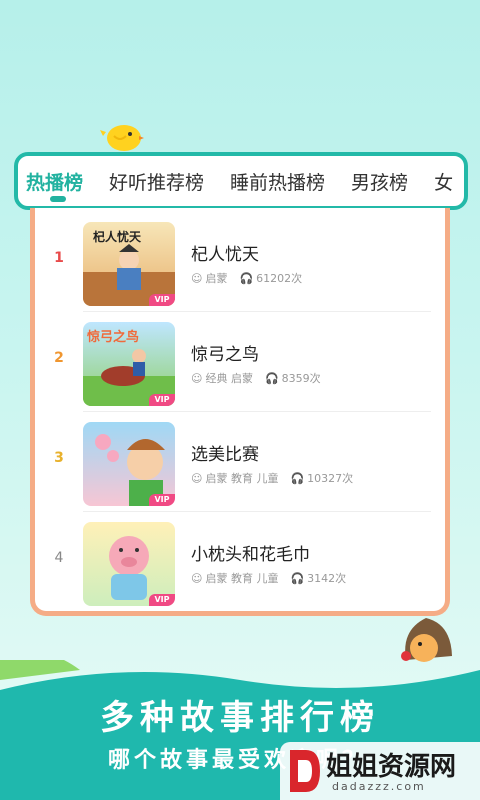 This screenshot has height=800, width=480. I want to click on play-count: 3142次, so click(327, 578).